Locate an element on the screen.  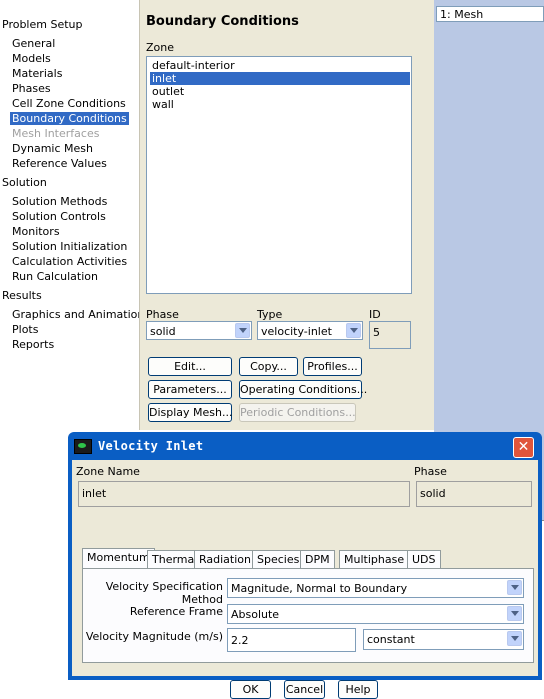
tree-item-general: General is located at coordinates (33, 43).